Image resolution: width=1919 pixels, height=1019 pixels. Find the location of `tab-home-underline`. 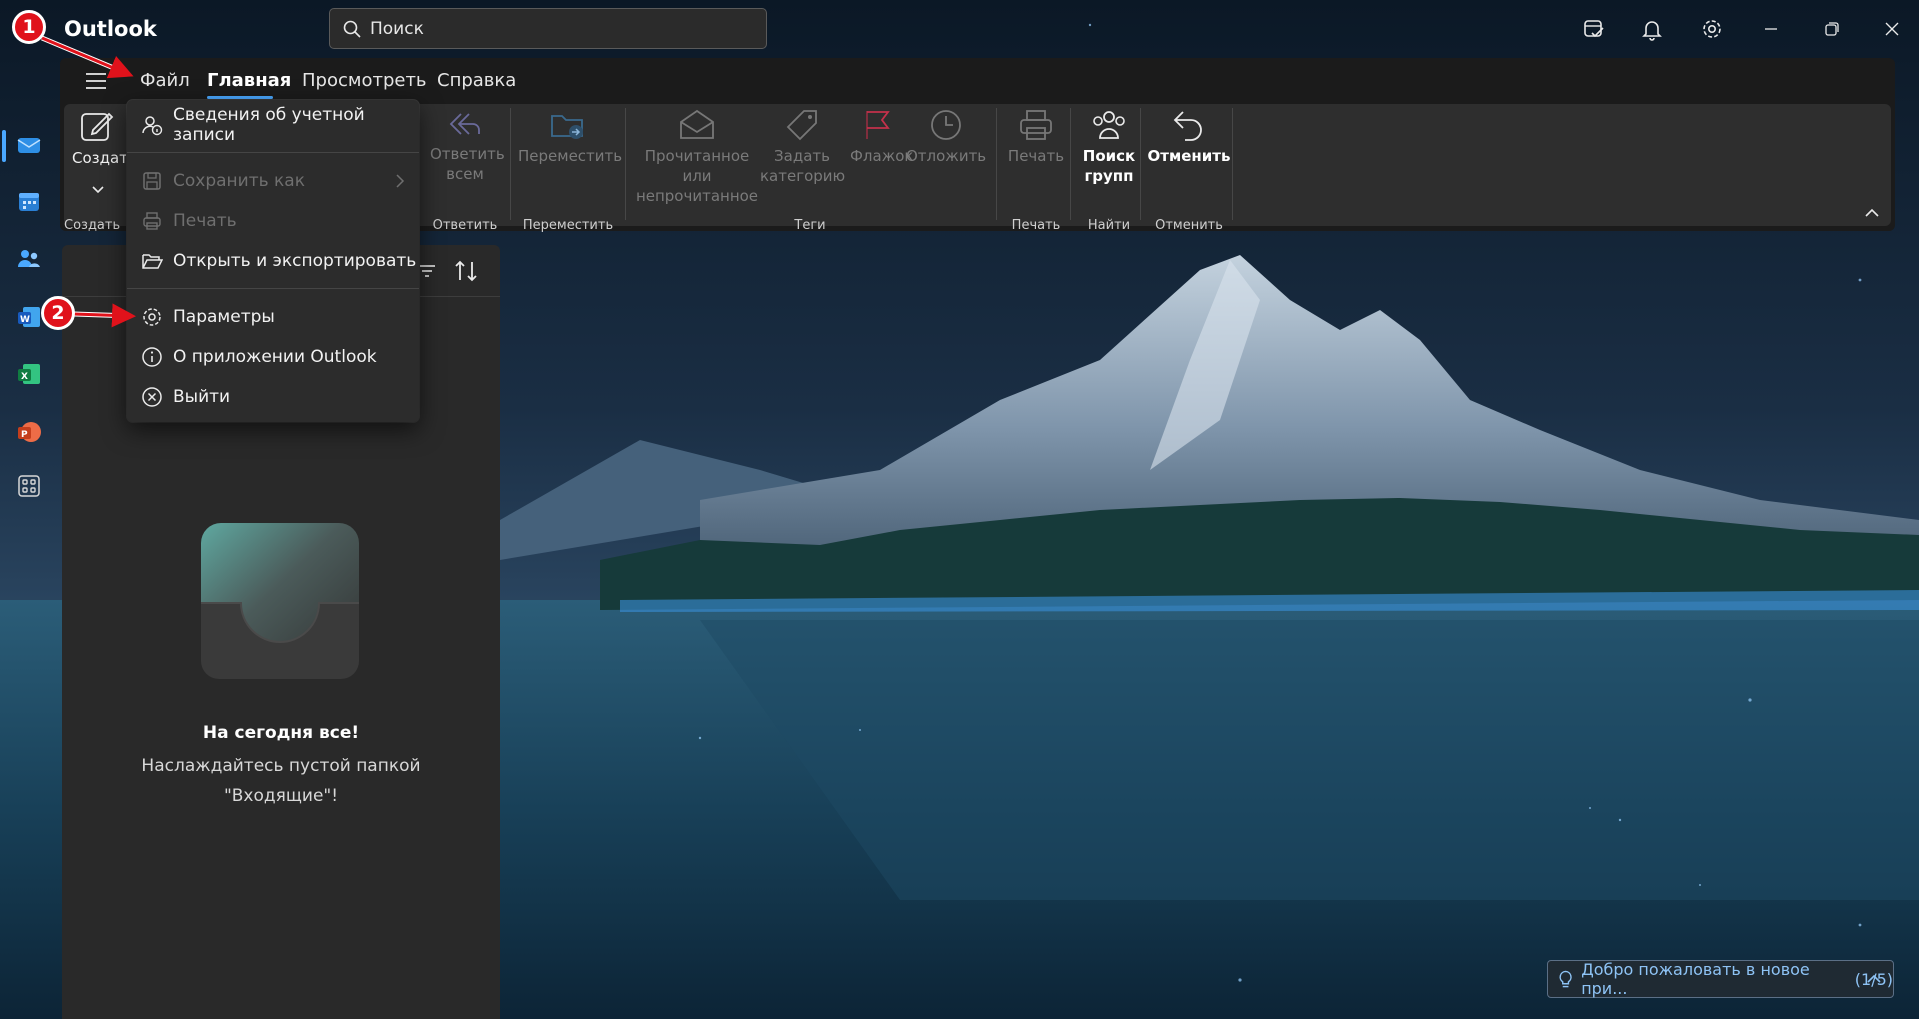

tab-home-underline is located at coordinates (240, 97).